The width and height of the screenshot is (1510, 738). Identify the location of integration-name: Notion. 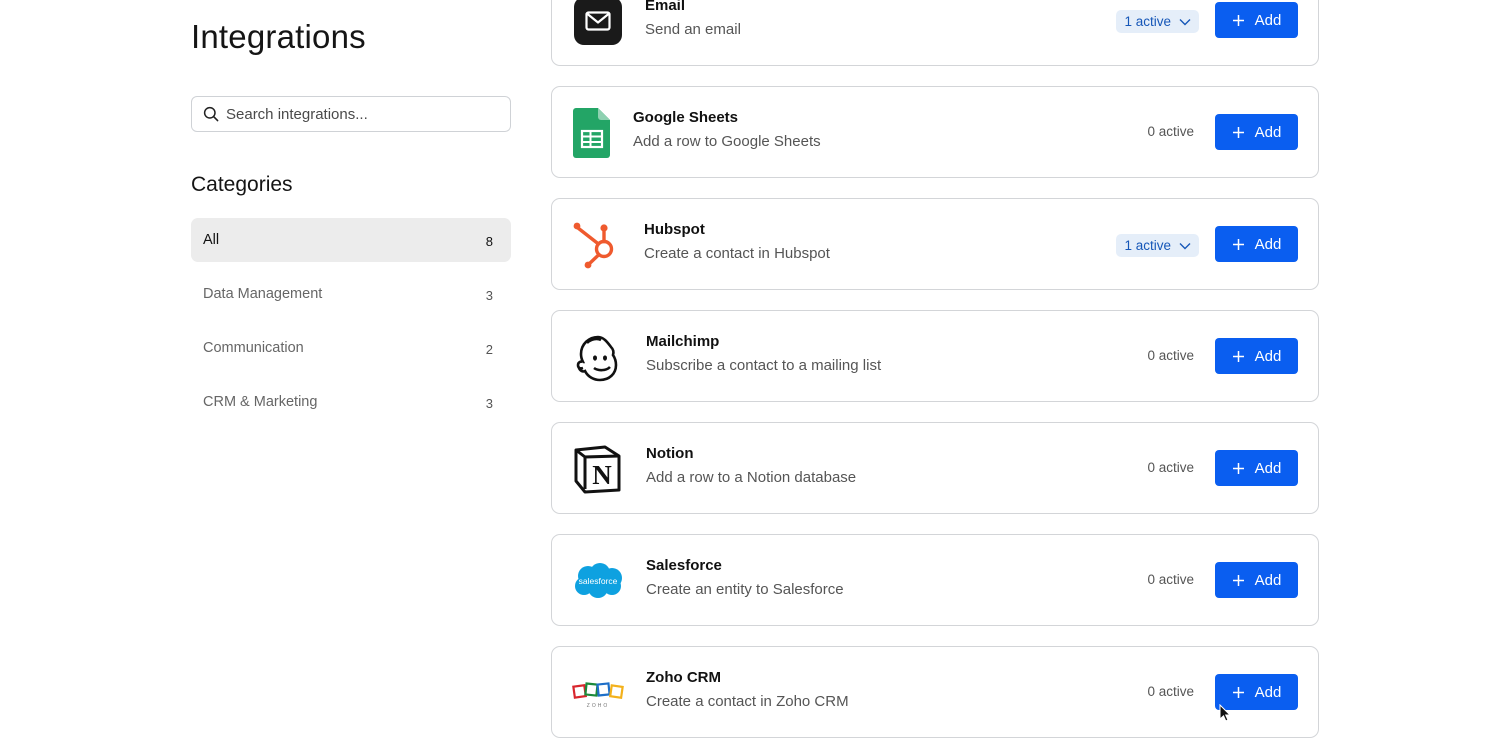
(670, 453).